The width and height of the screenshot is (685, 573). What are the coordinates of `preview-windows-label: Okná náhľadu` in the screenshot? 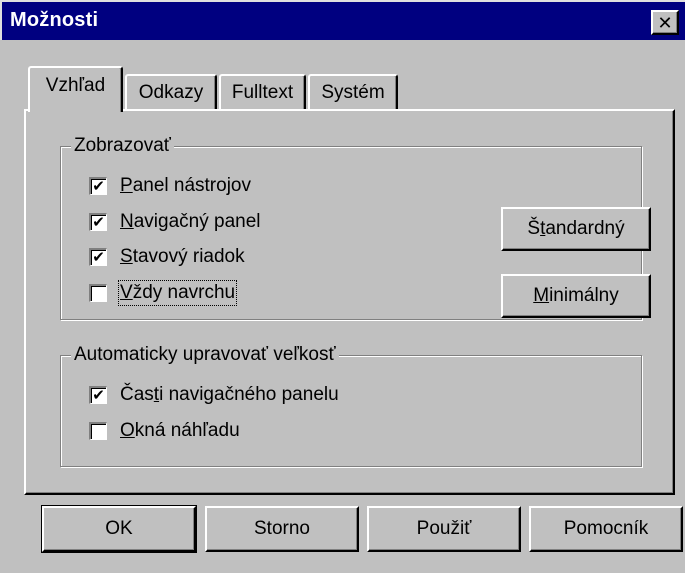 It's located at (180, 430).